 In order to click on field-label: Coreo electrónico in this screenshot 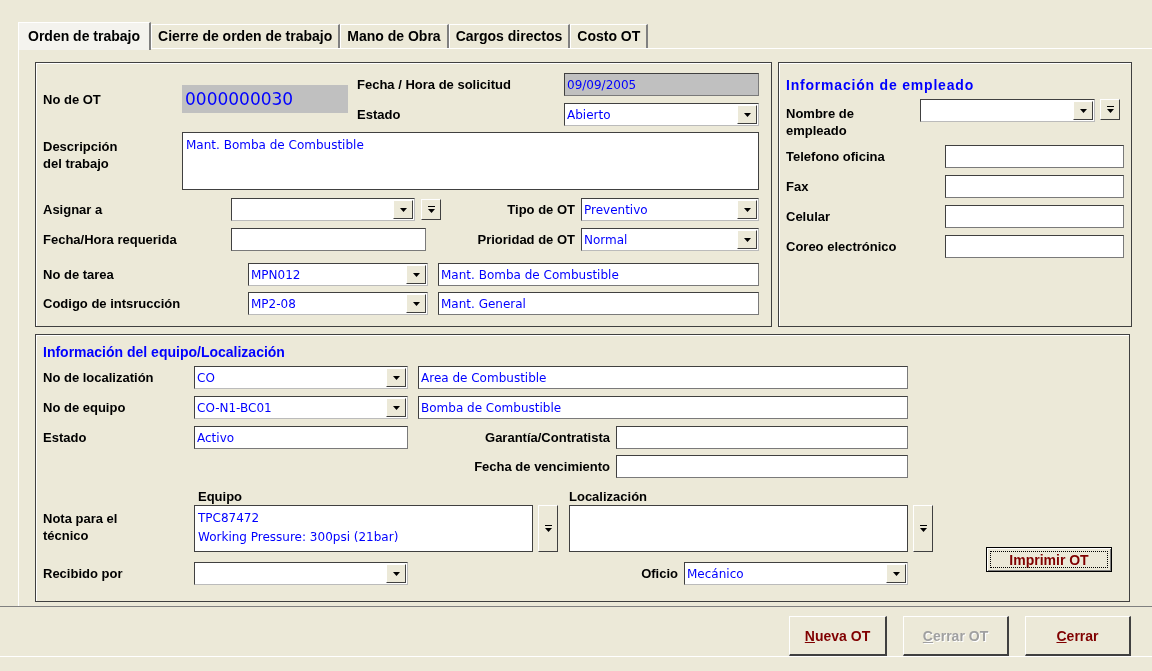, I will do `click(842, 246)`.